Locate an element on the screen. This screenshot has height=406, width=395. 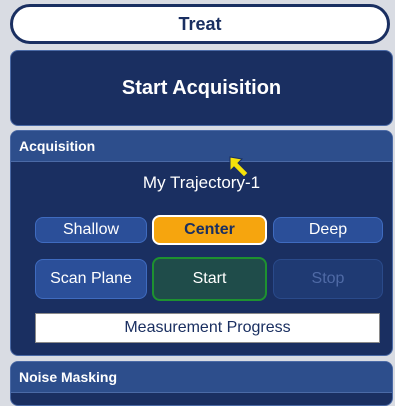
mouse-pointer-icon is located at coordinates (239, 167).